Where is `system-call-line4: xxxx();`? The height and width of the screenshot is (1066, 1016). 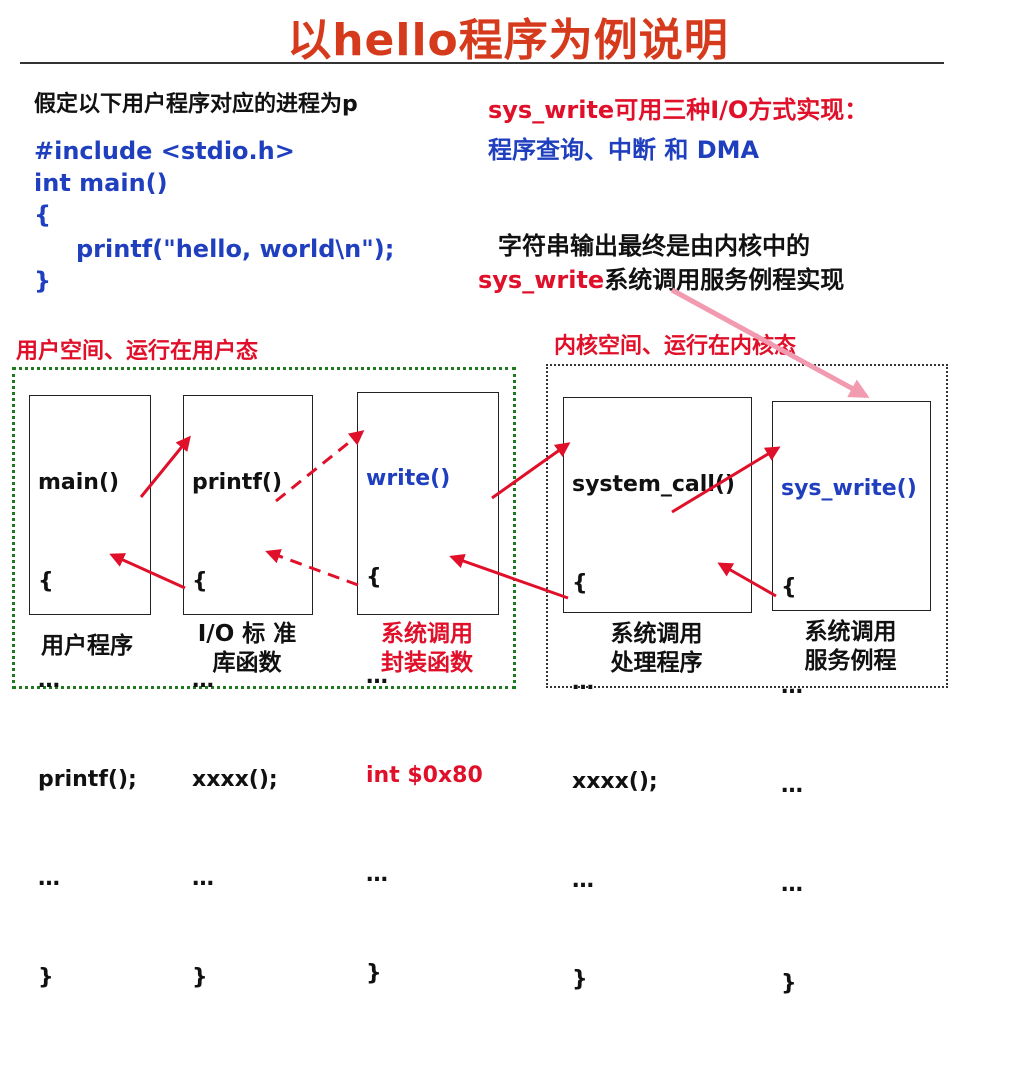
system-call-line4: xxxx(); is located at coordinates (615, 781).